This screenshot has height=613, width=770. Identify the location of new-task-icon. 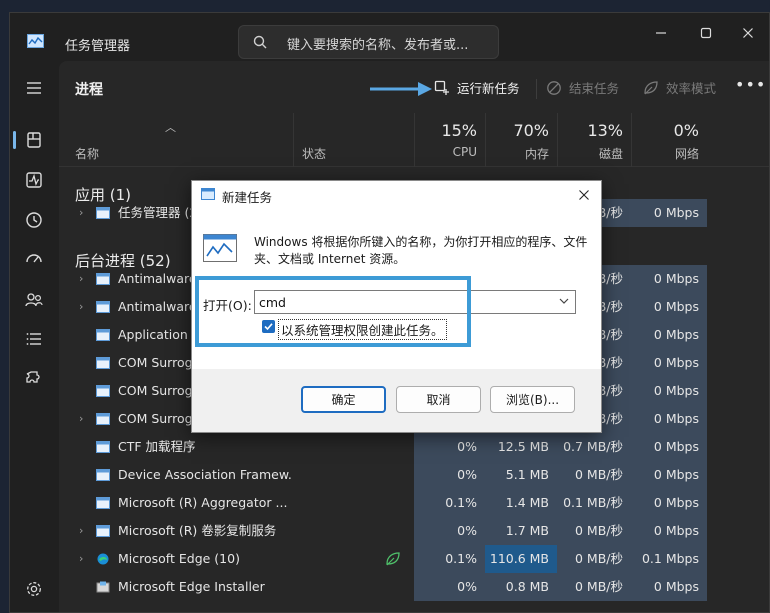
(441, 87).